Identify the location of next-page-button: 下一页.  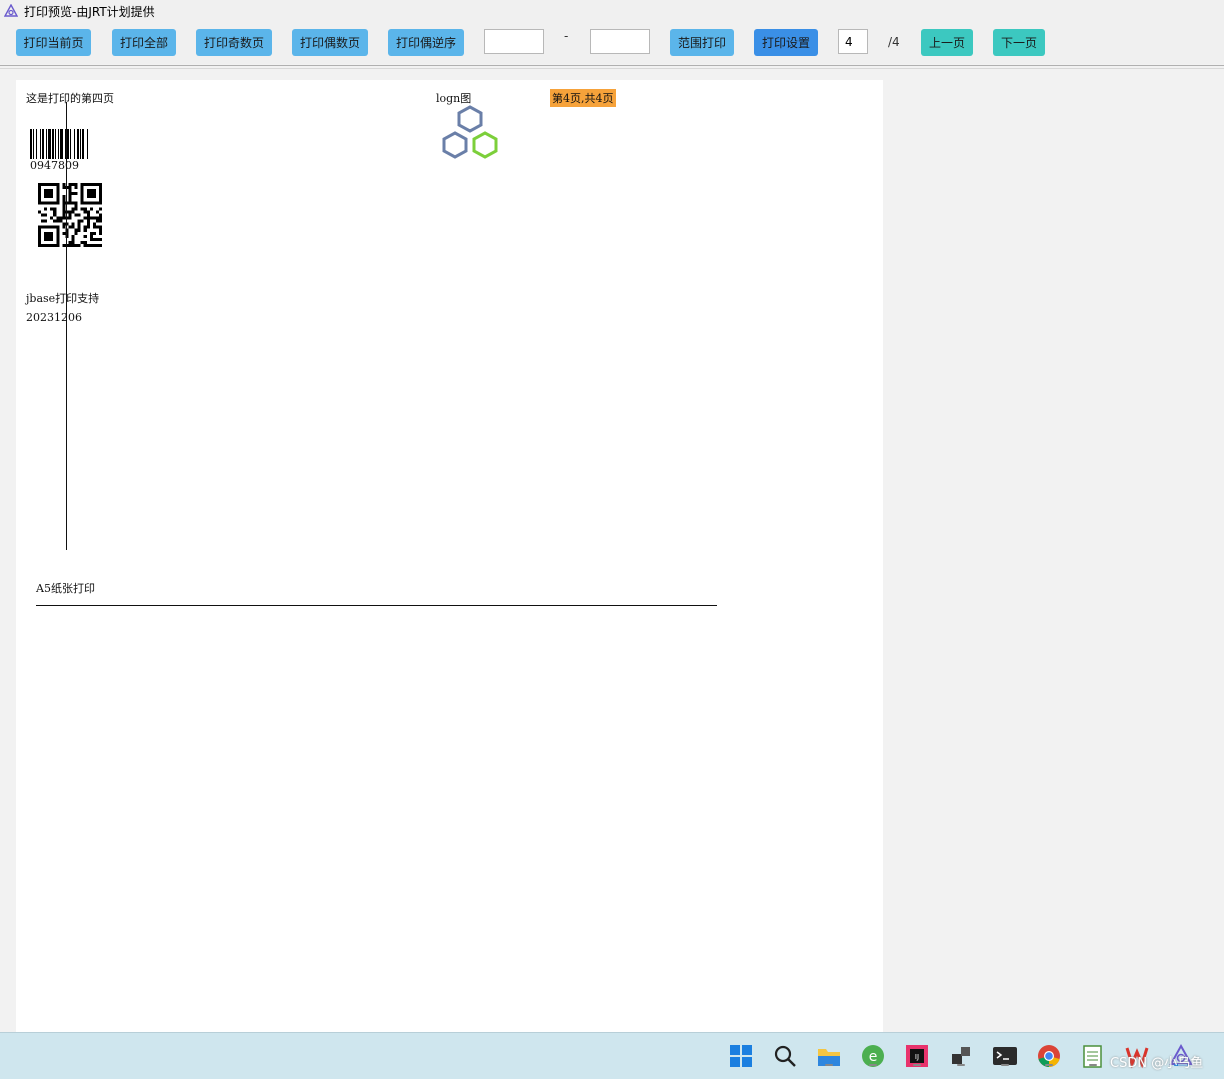
(1019, 42).